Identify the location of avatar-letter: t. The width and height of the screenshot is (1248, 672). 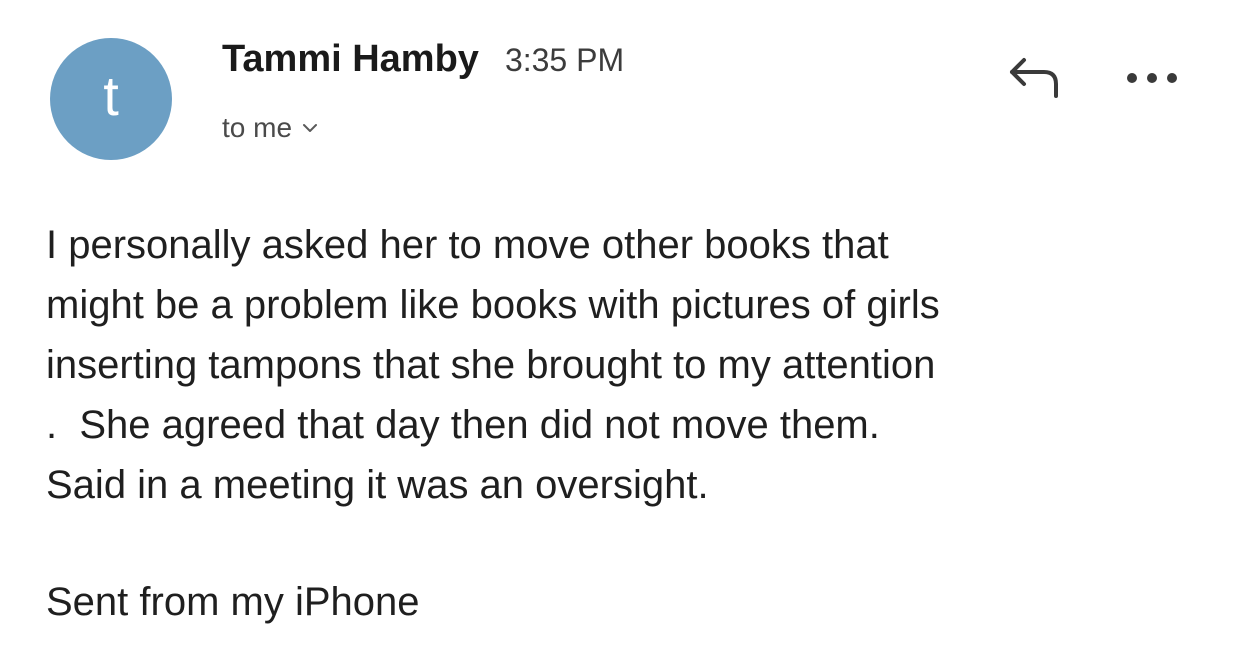
(111, 95).